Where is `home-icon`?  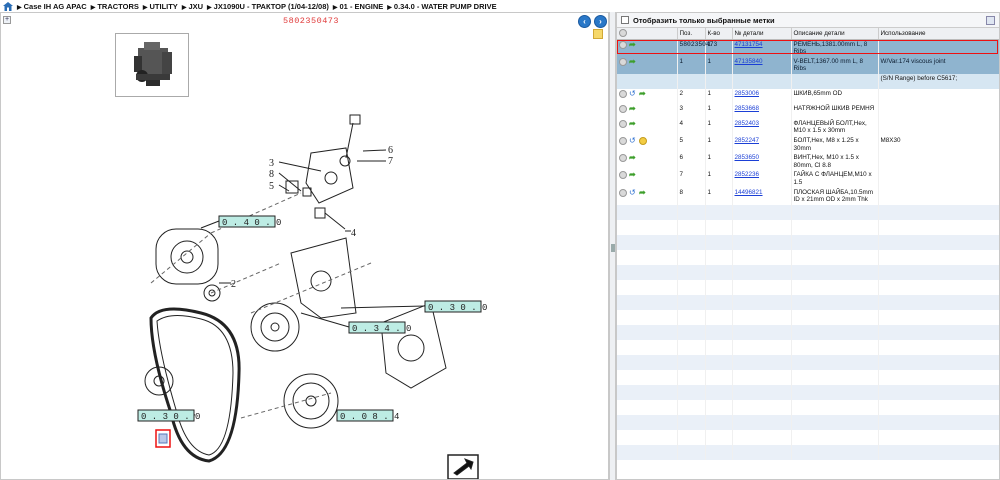
home-icon is located at coordinates (8, 6).